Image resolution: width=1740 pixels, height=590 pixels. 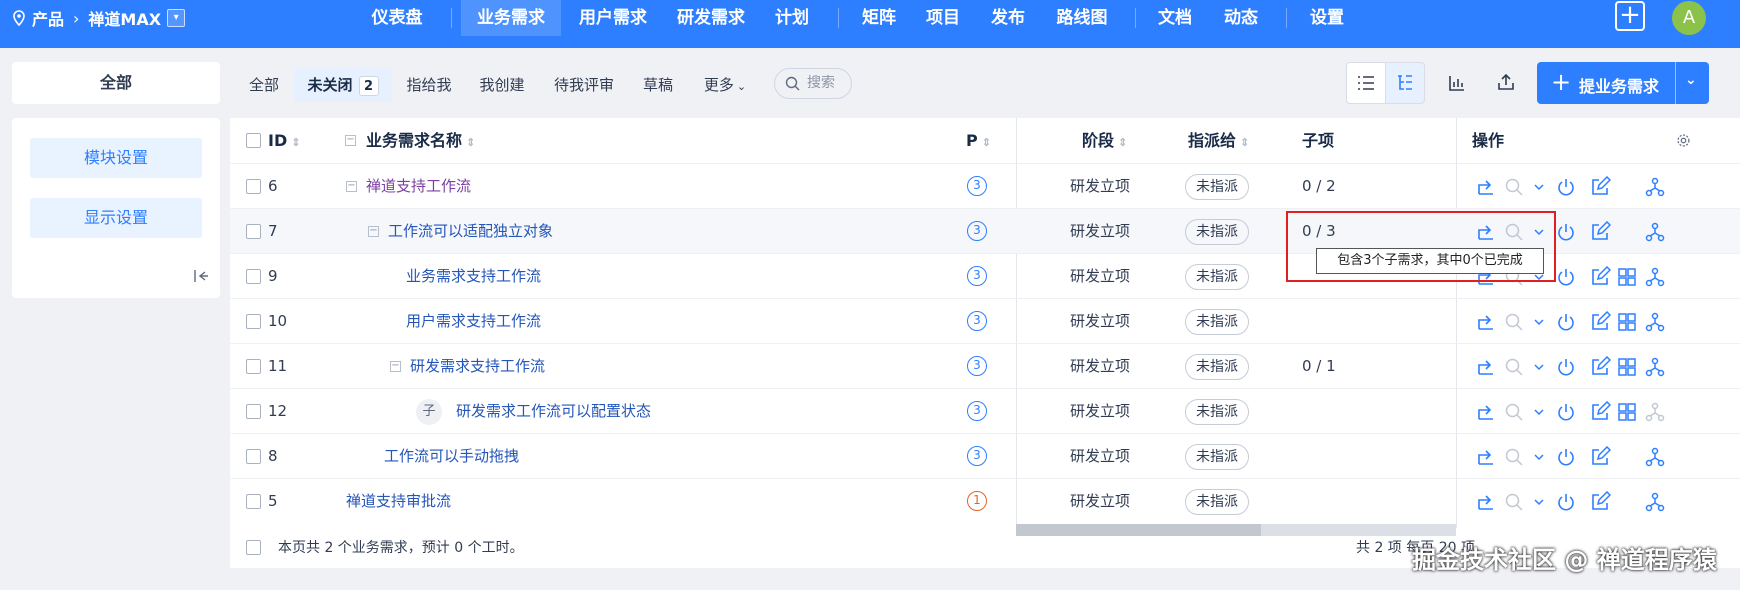 What do you see at coordinates (343, 85) in the screenshot?
I see `tab-unclosed: 未关闭 2` at bounding box center [343, 85].